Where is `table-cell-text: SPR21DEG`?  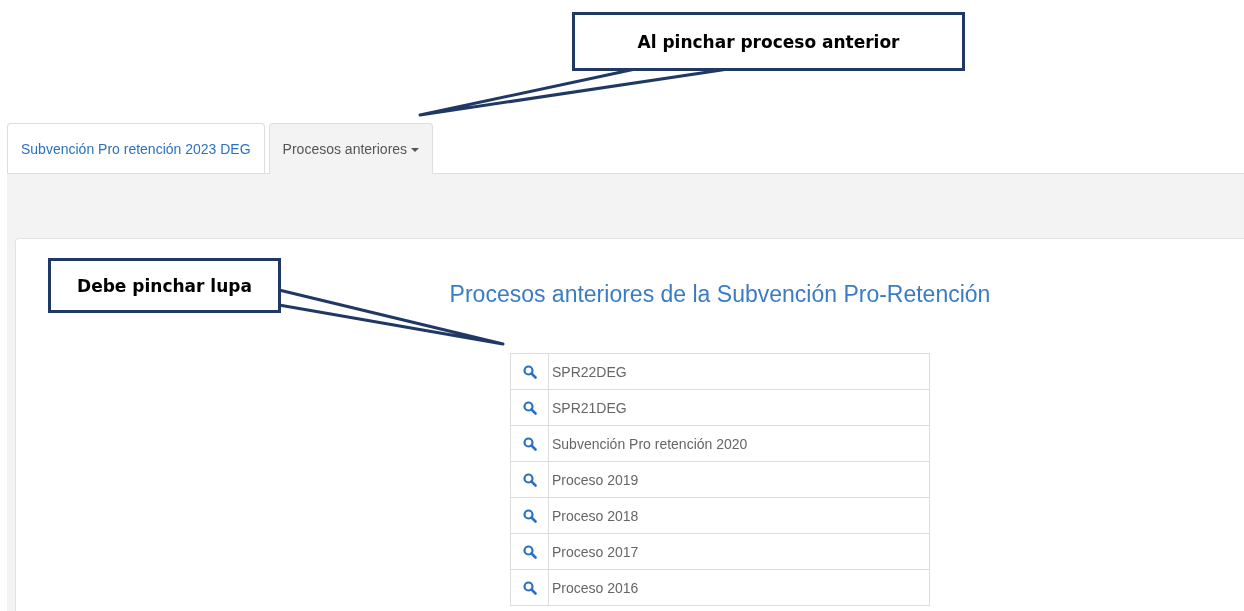 table-cell-text: SPR21DEG is located at coordinates (589, 408).